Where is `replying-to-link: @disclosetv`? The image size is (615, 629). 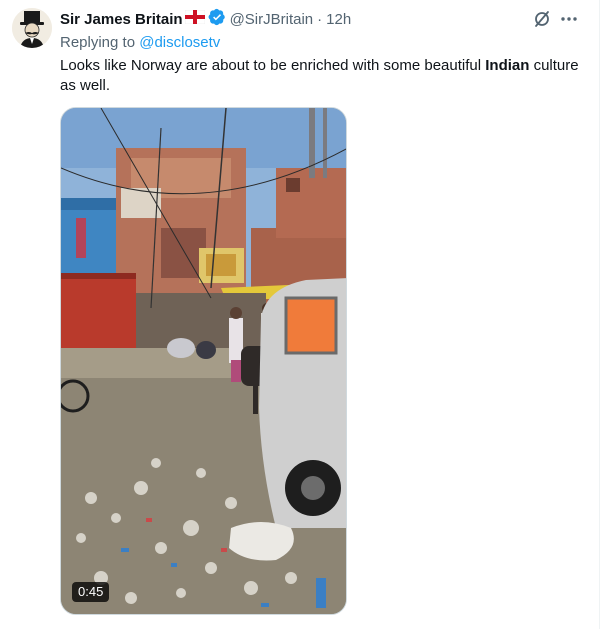
replying-to-link: @disclosetv is located at coordinates (179, 42).